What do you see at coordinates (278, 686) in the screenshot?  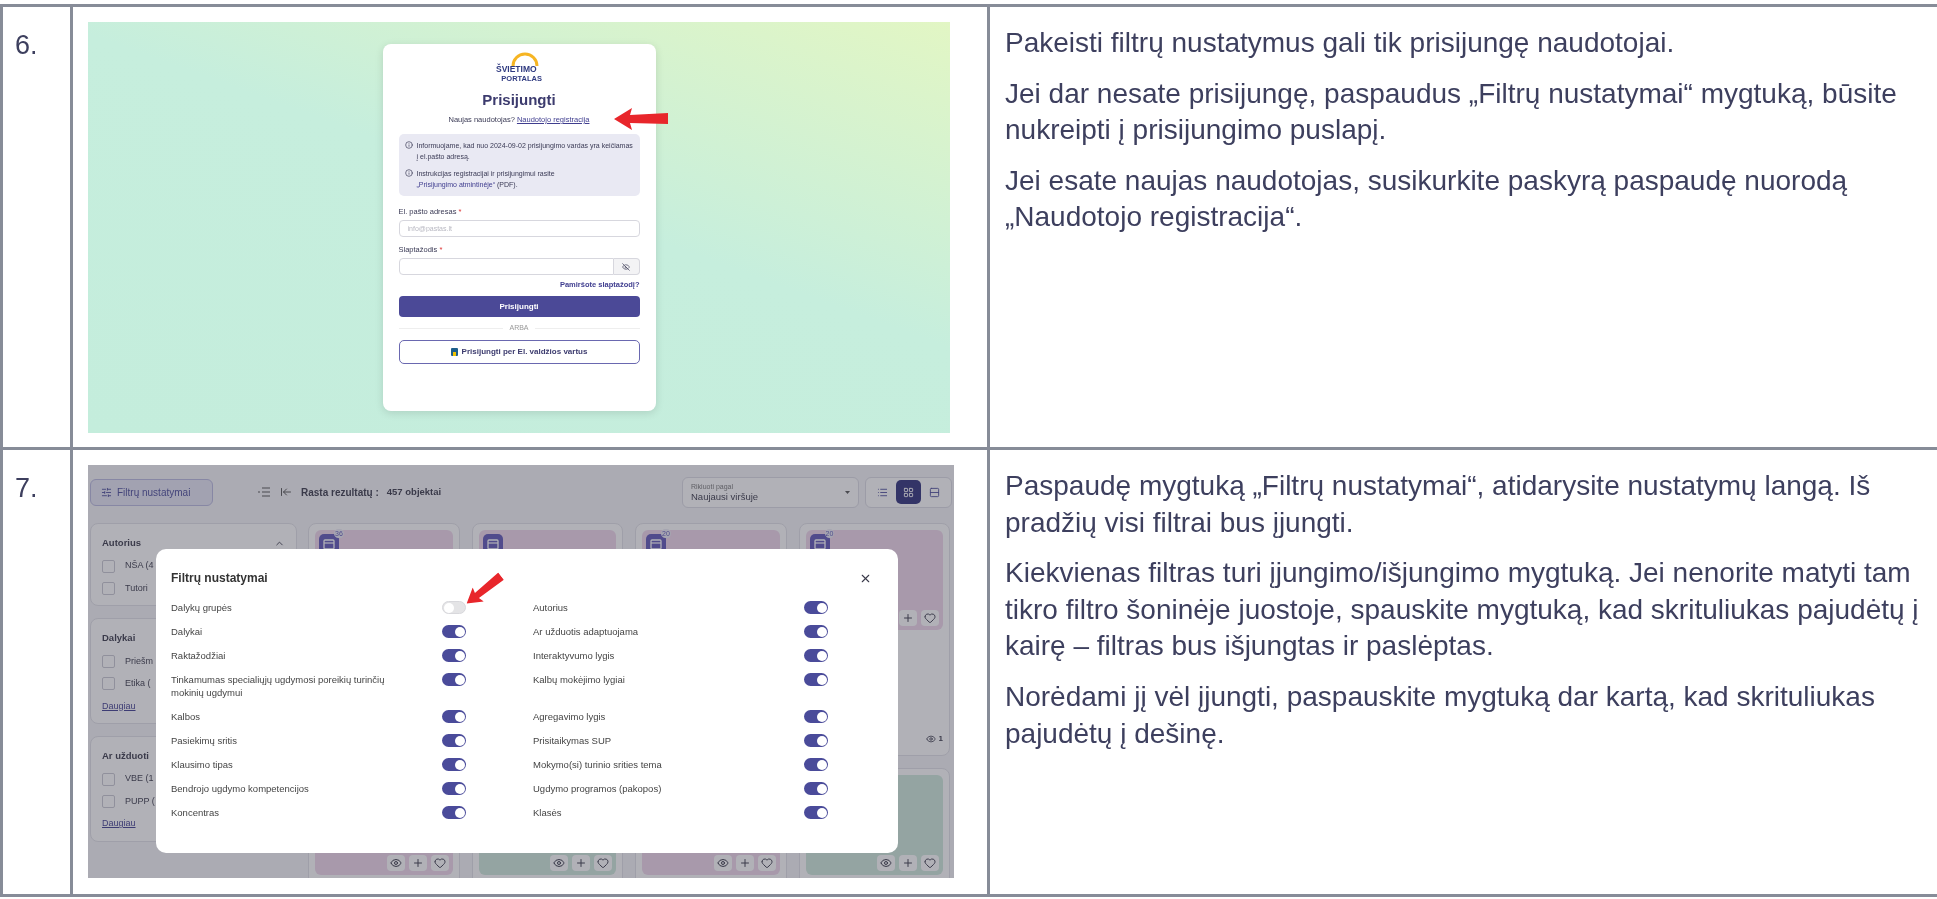 I see `filter-name: Tinkamumas specialiųjų ugdymosi poreikių turinčių mokinių ugdymui` at bounding box center [278, 686].